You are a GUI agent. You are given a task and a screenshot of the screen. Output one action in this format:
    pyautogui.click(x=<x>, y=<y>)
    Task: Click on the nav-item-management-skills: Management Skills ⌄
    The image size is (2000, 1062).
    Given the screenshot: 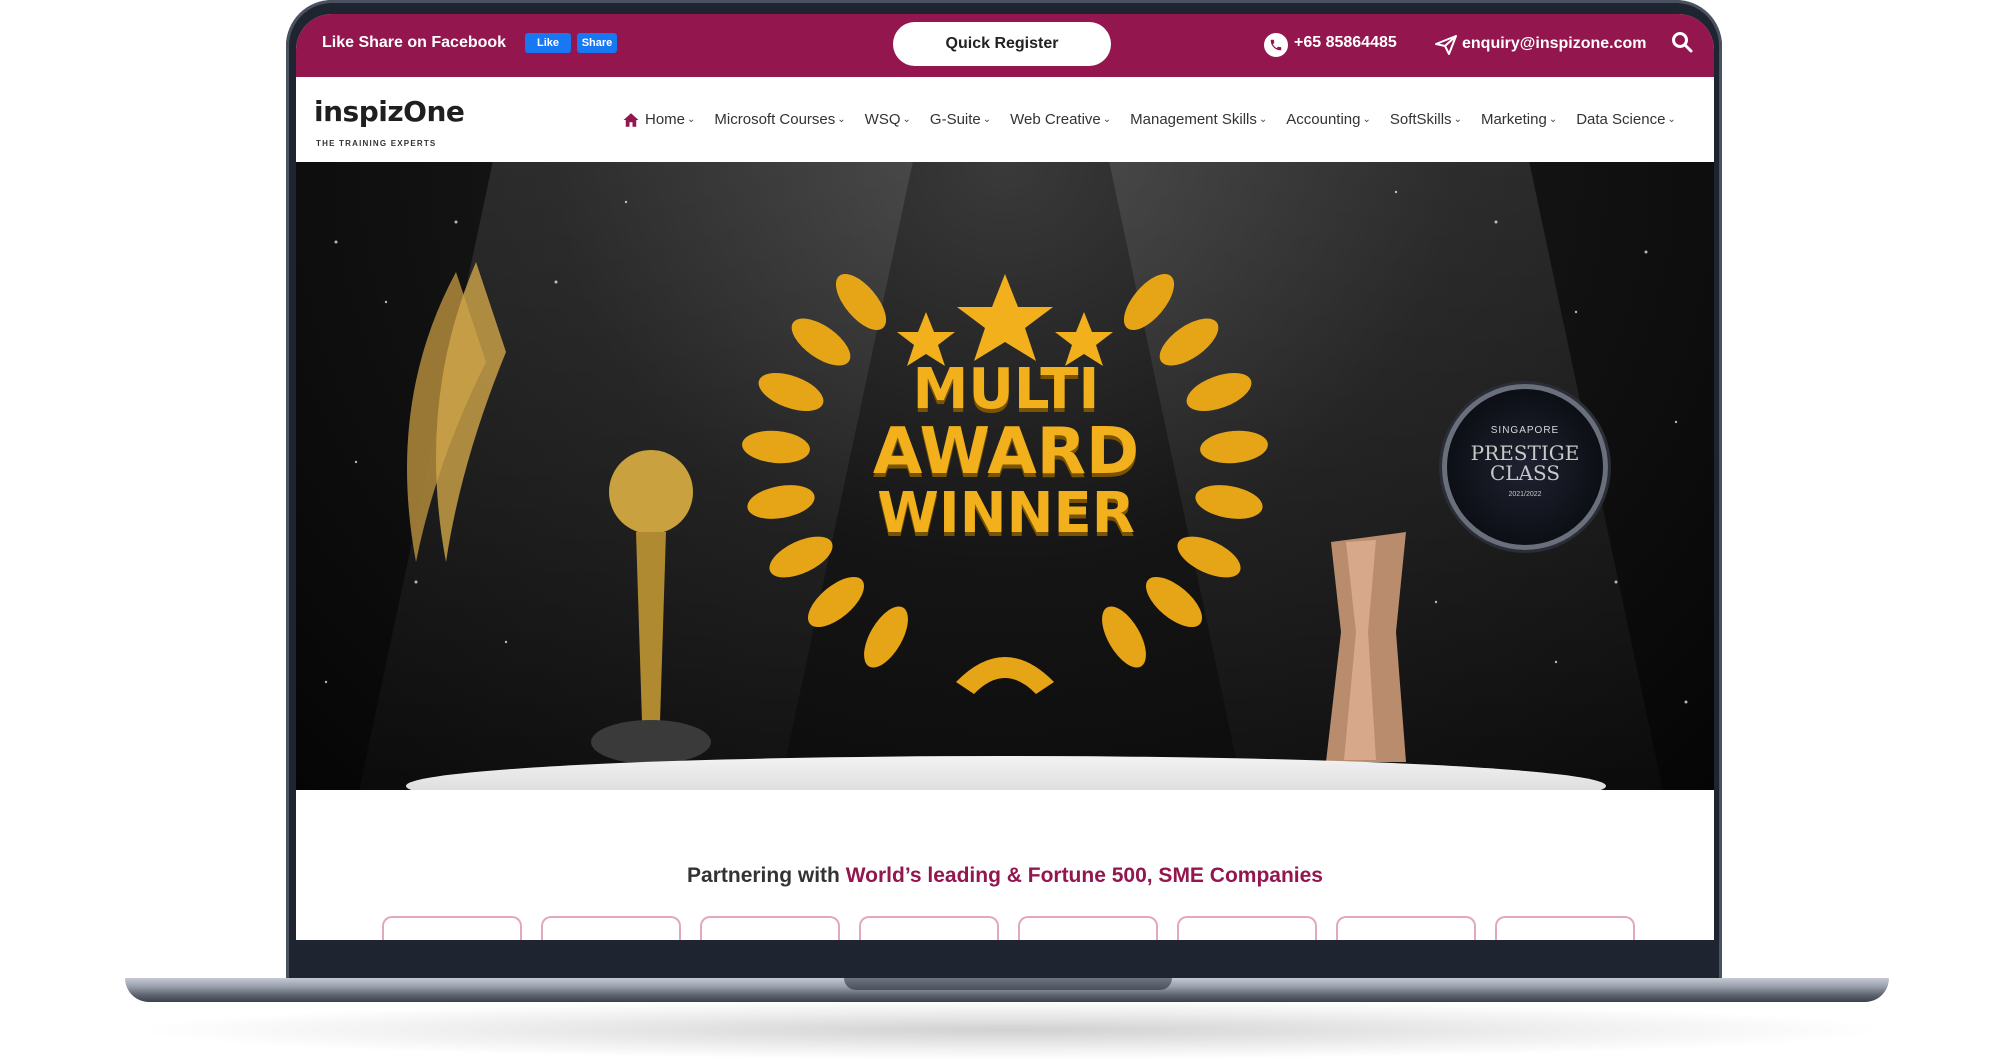 What is the action you would take?
    pyautogui.click(x=1198, y=119)
    